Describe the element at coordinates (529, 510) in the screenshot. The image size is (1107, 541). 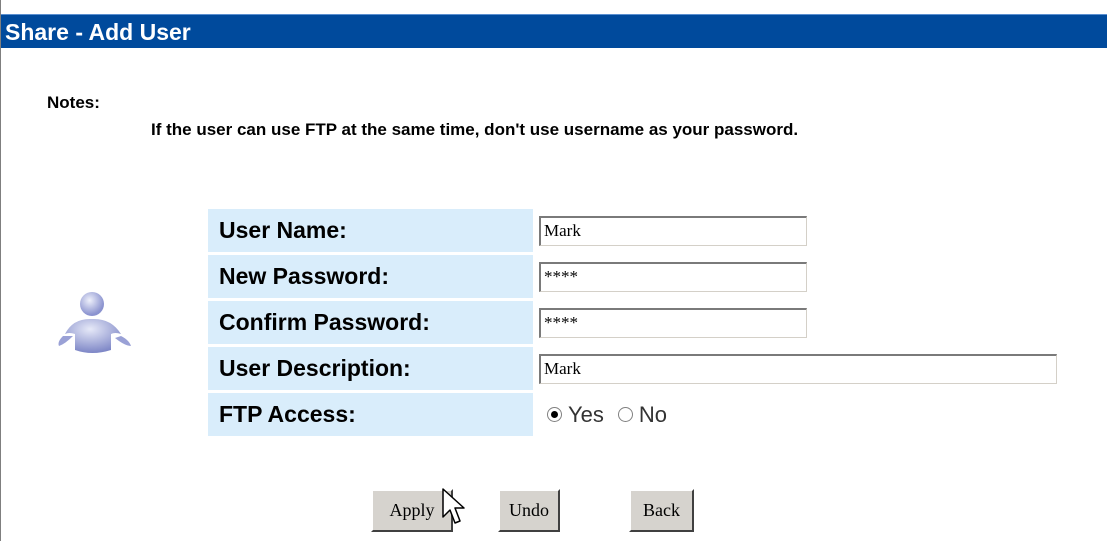
I see `undo-button: Undo` at that location.